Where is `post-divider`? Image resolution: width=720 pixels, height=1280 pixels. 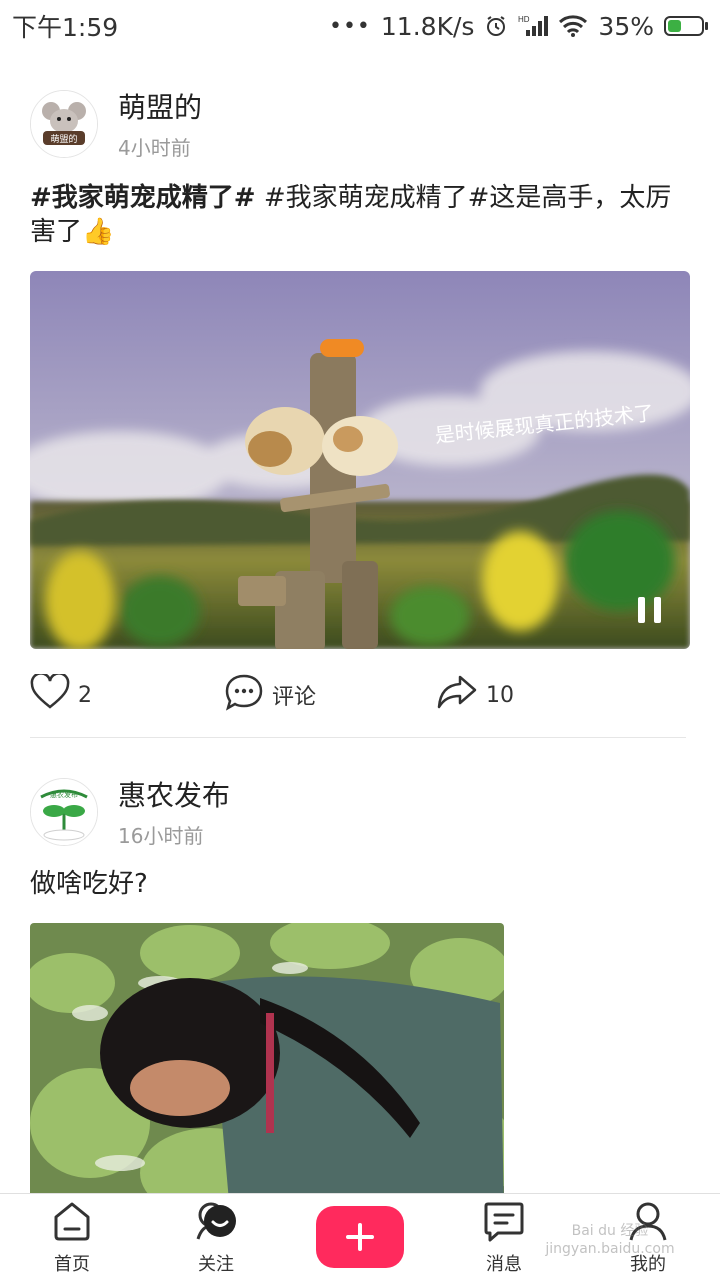 post-divider is located at coordinates (358, 737).